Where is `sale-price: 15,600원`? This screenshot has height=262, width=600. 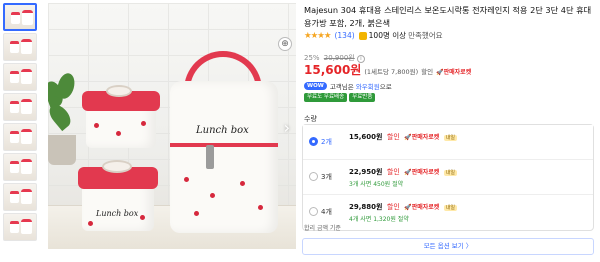
sale-price: 15,600원 is located at coordinates (333, 70).